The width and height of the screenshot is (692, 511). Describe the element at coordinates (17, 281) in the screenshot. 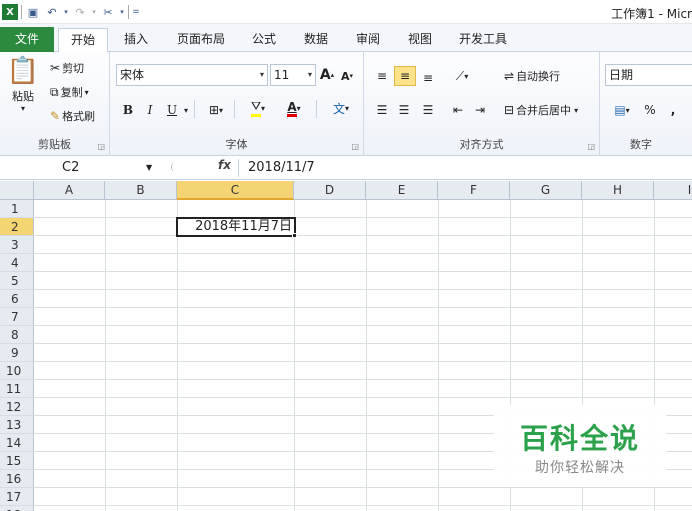

I see `row-header-5: 5` at that location.